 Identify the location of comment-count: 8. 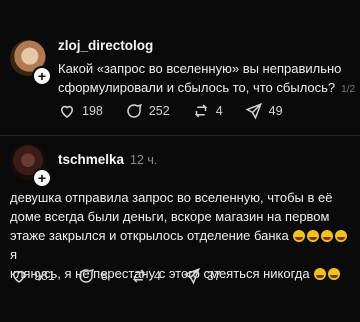
(104, 276).